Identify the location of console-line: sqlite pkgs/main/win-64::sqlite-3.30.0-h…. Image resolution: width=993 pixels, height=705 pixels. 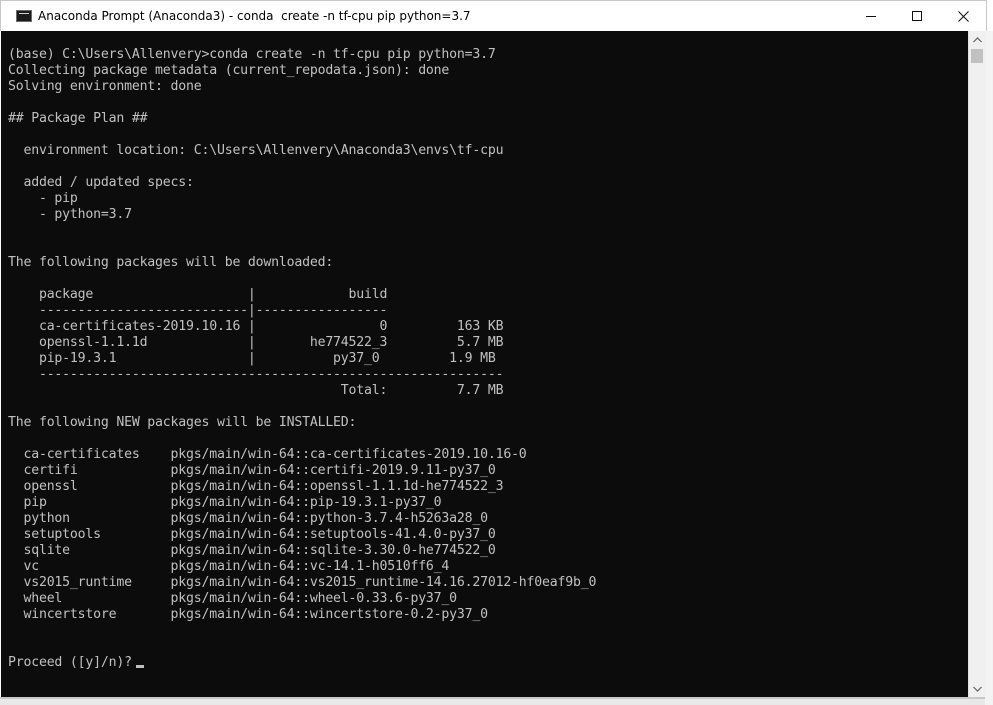
(252, 550).